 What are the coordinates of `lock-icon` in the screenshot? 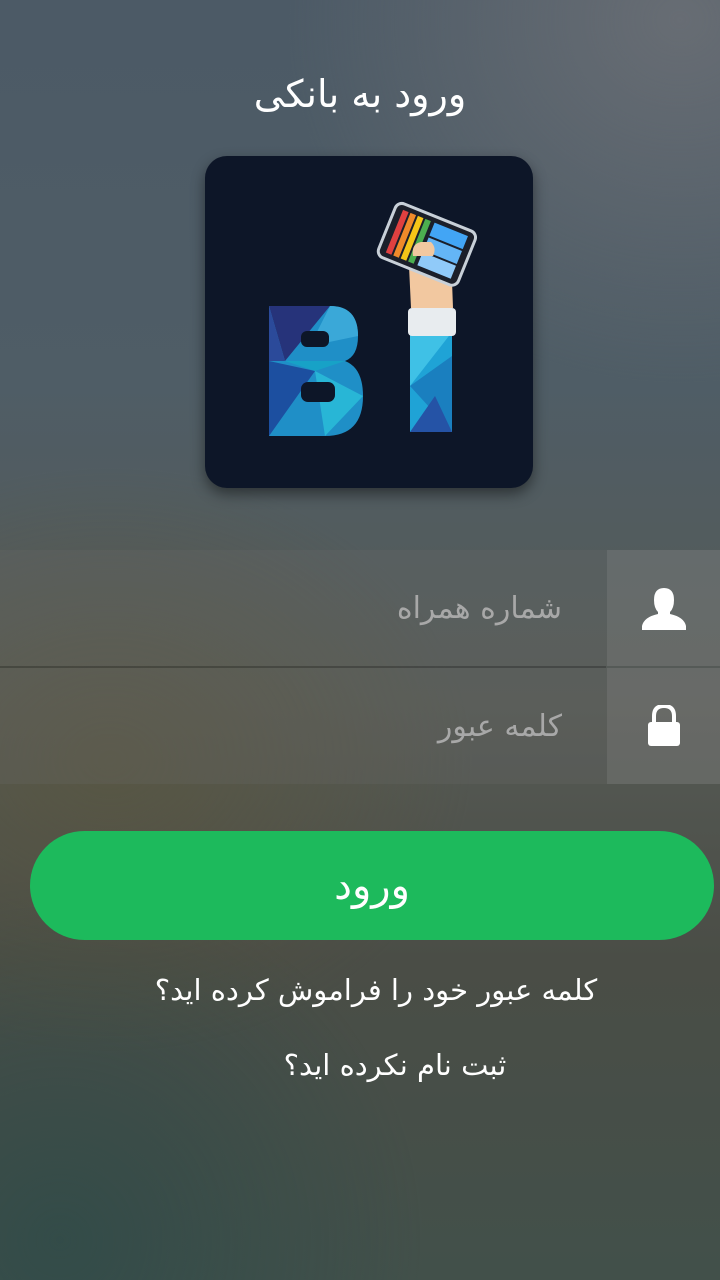 It's located at (663, 725).